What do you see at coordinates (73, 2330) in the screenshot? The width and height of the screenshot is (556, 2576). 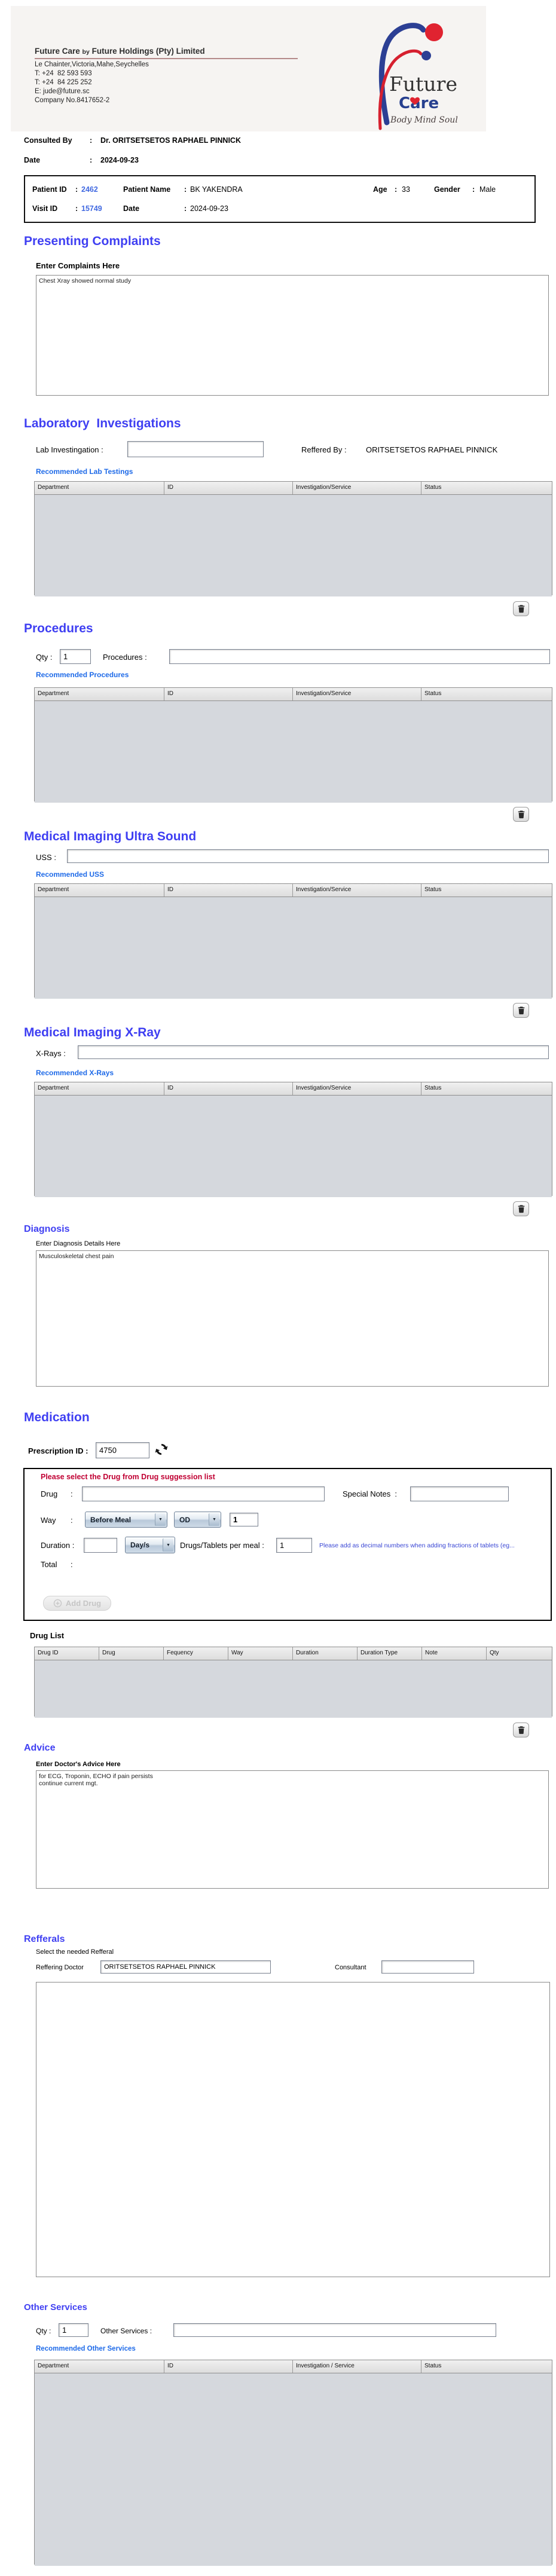 I see `other-qty-input` at bounding box center [73, 2330].